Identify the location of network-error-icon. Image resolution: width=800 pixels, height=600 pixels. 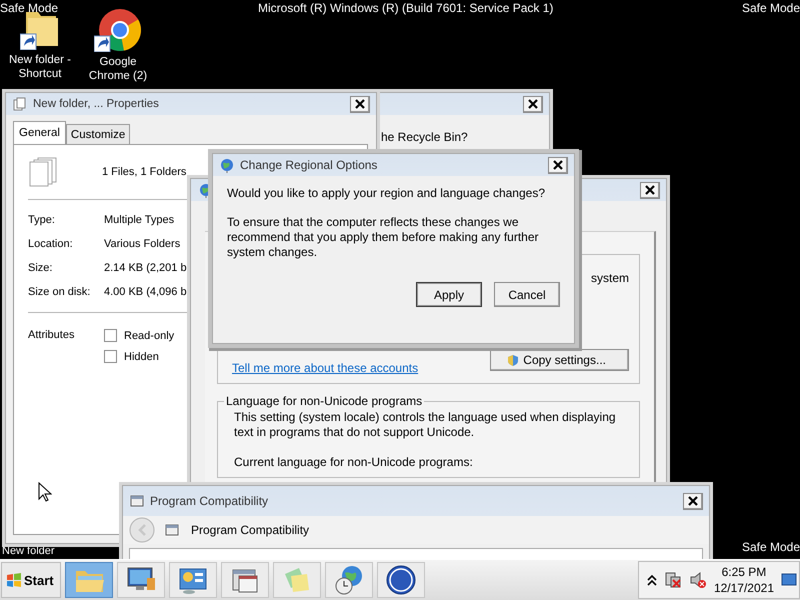
(673, 580).